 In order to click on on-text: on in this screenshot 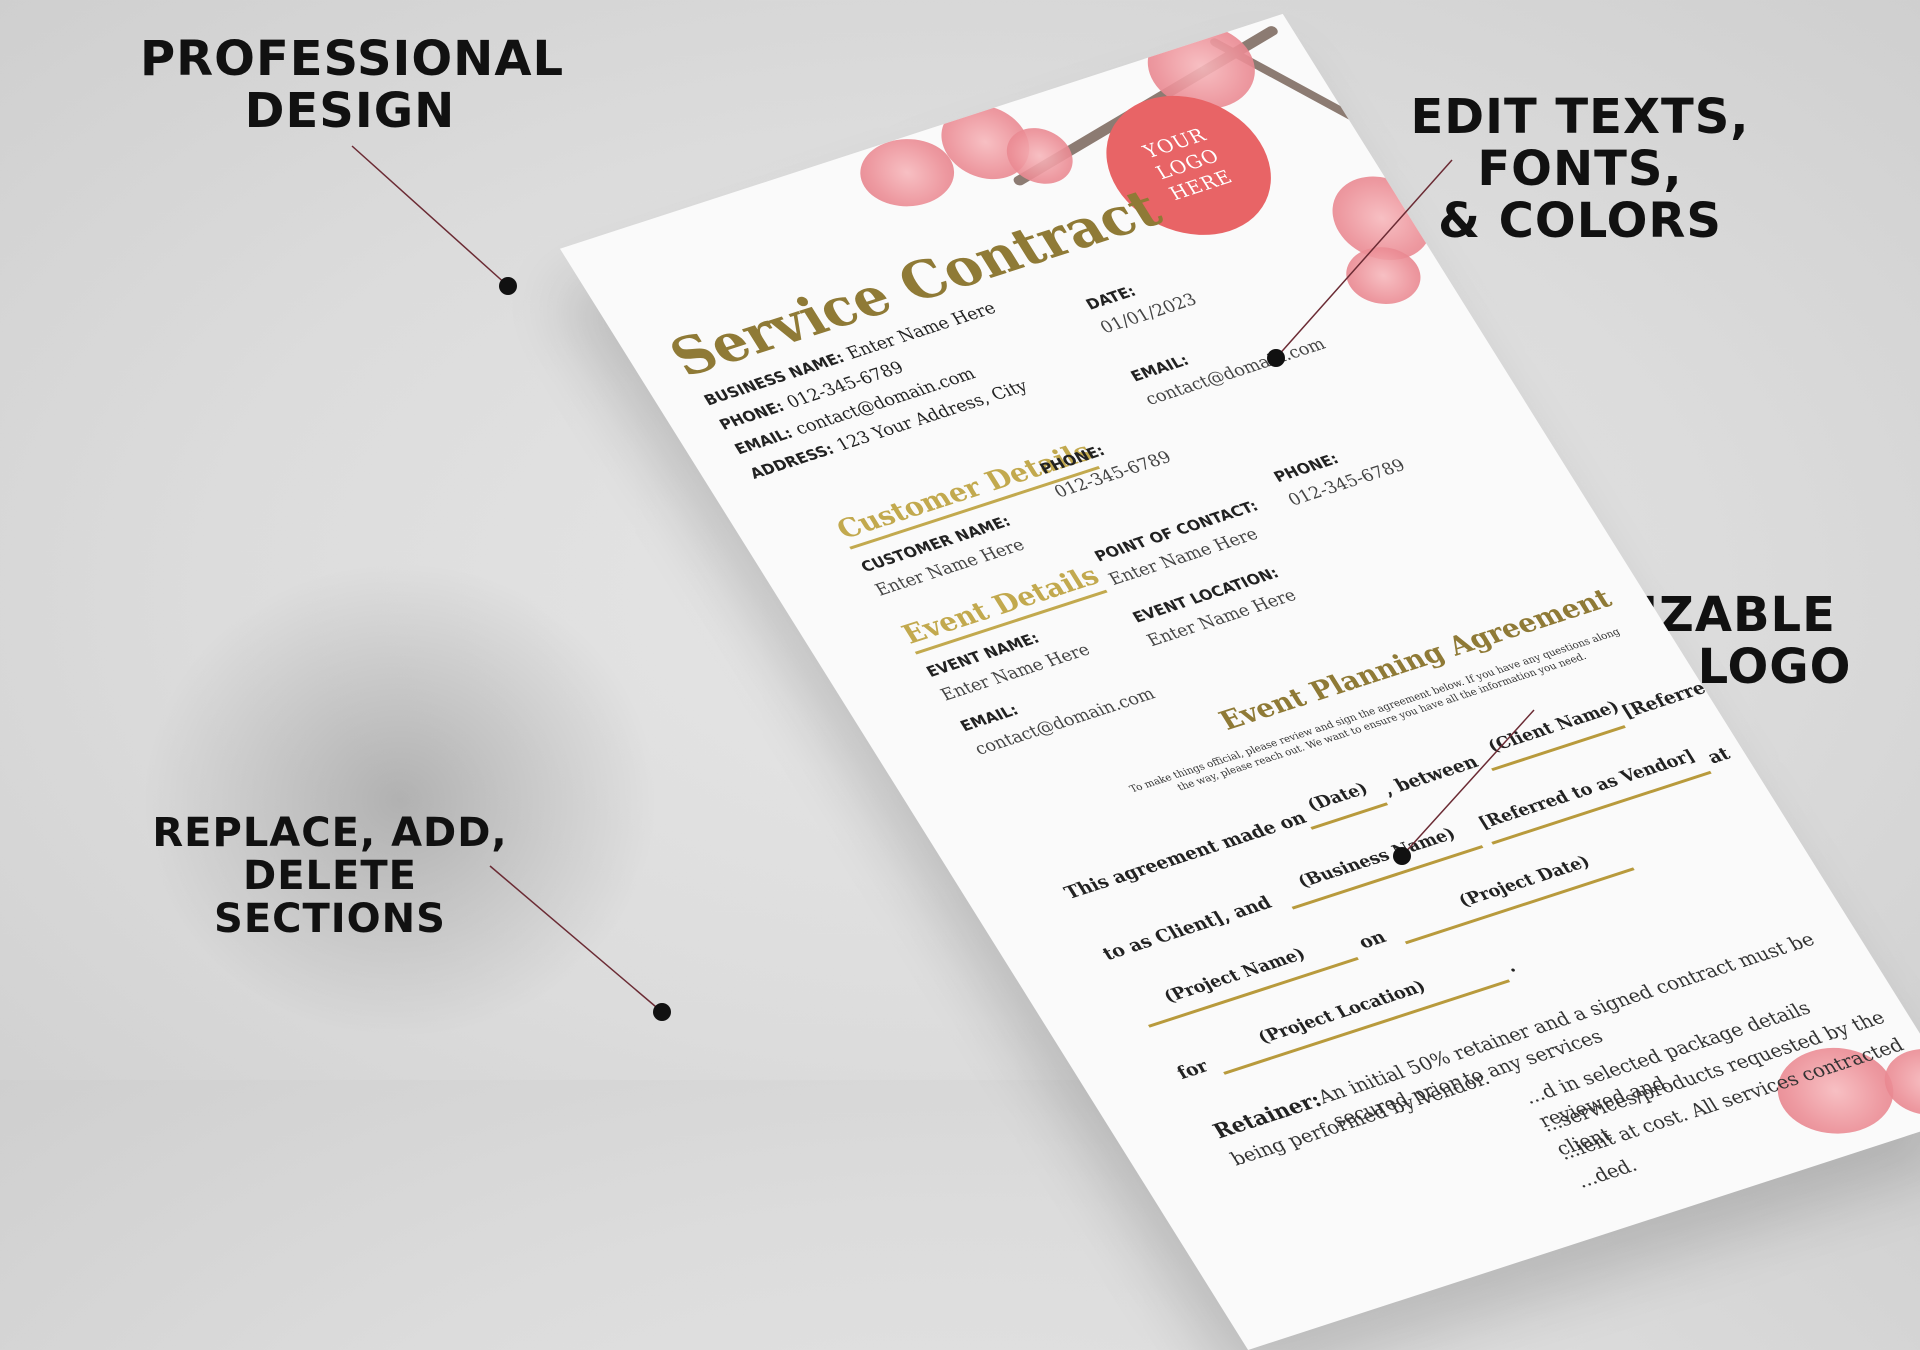, I will do `click(1372, 940)`.